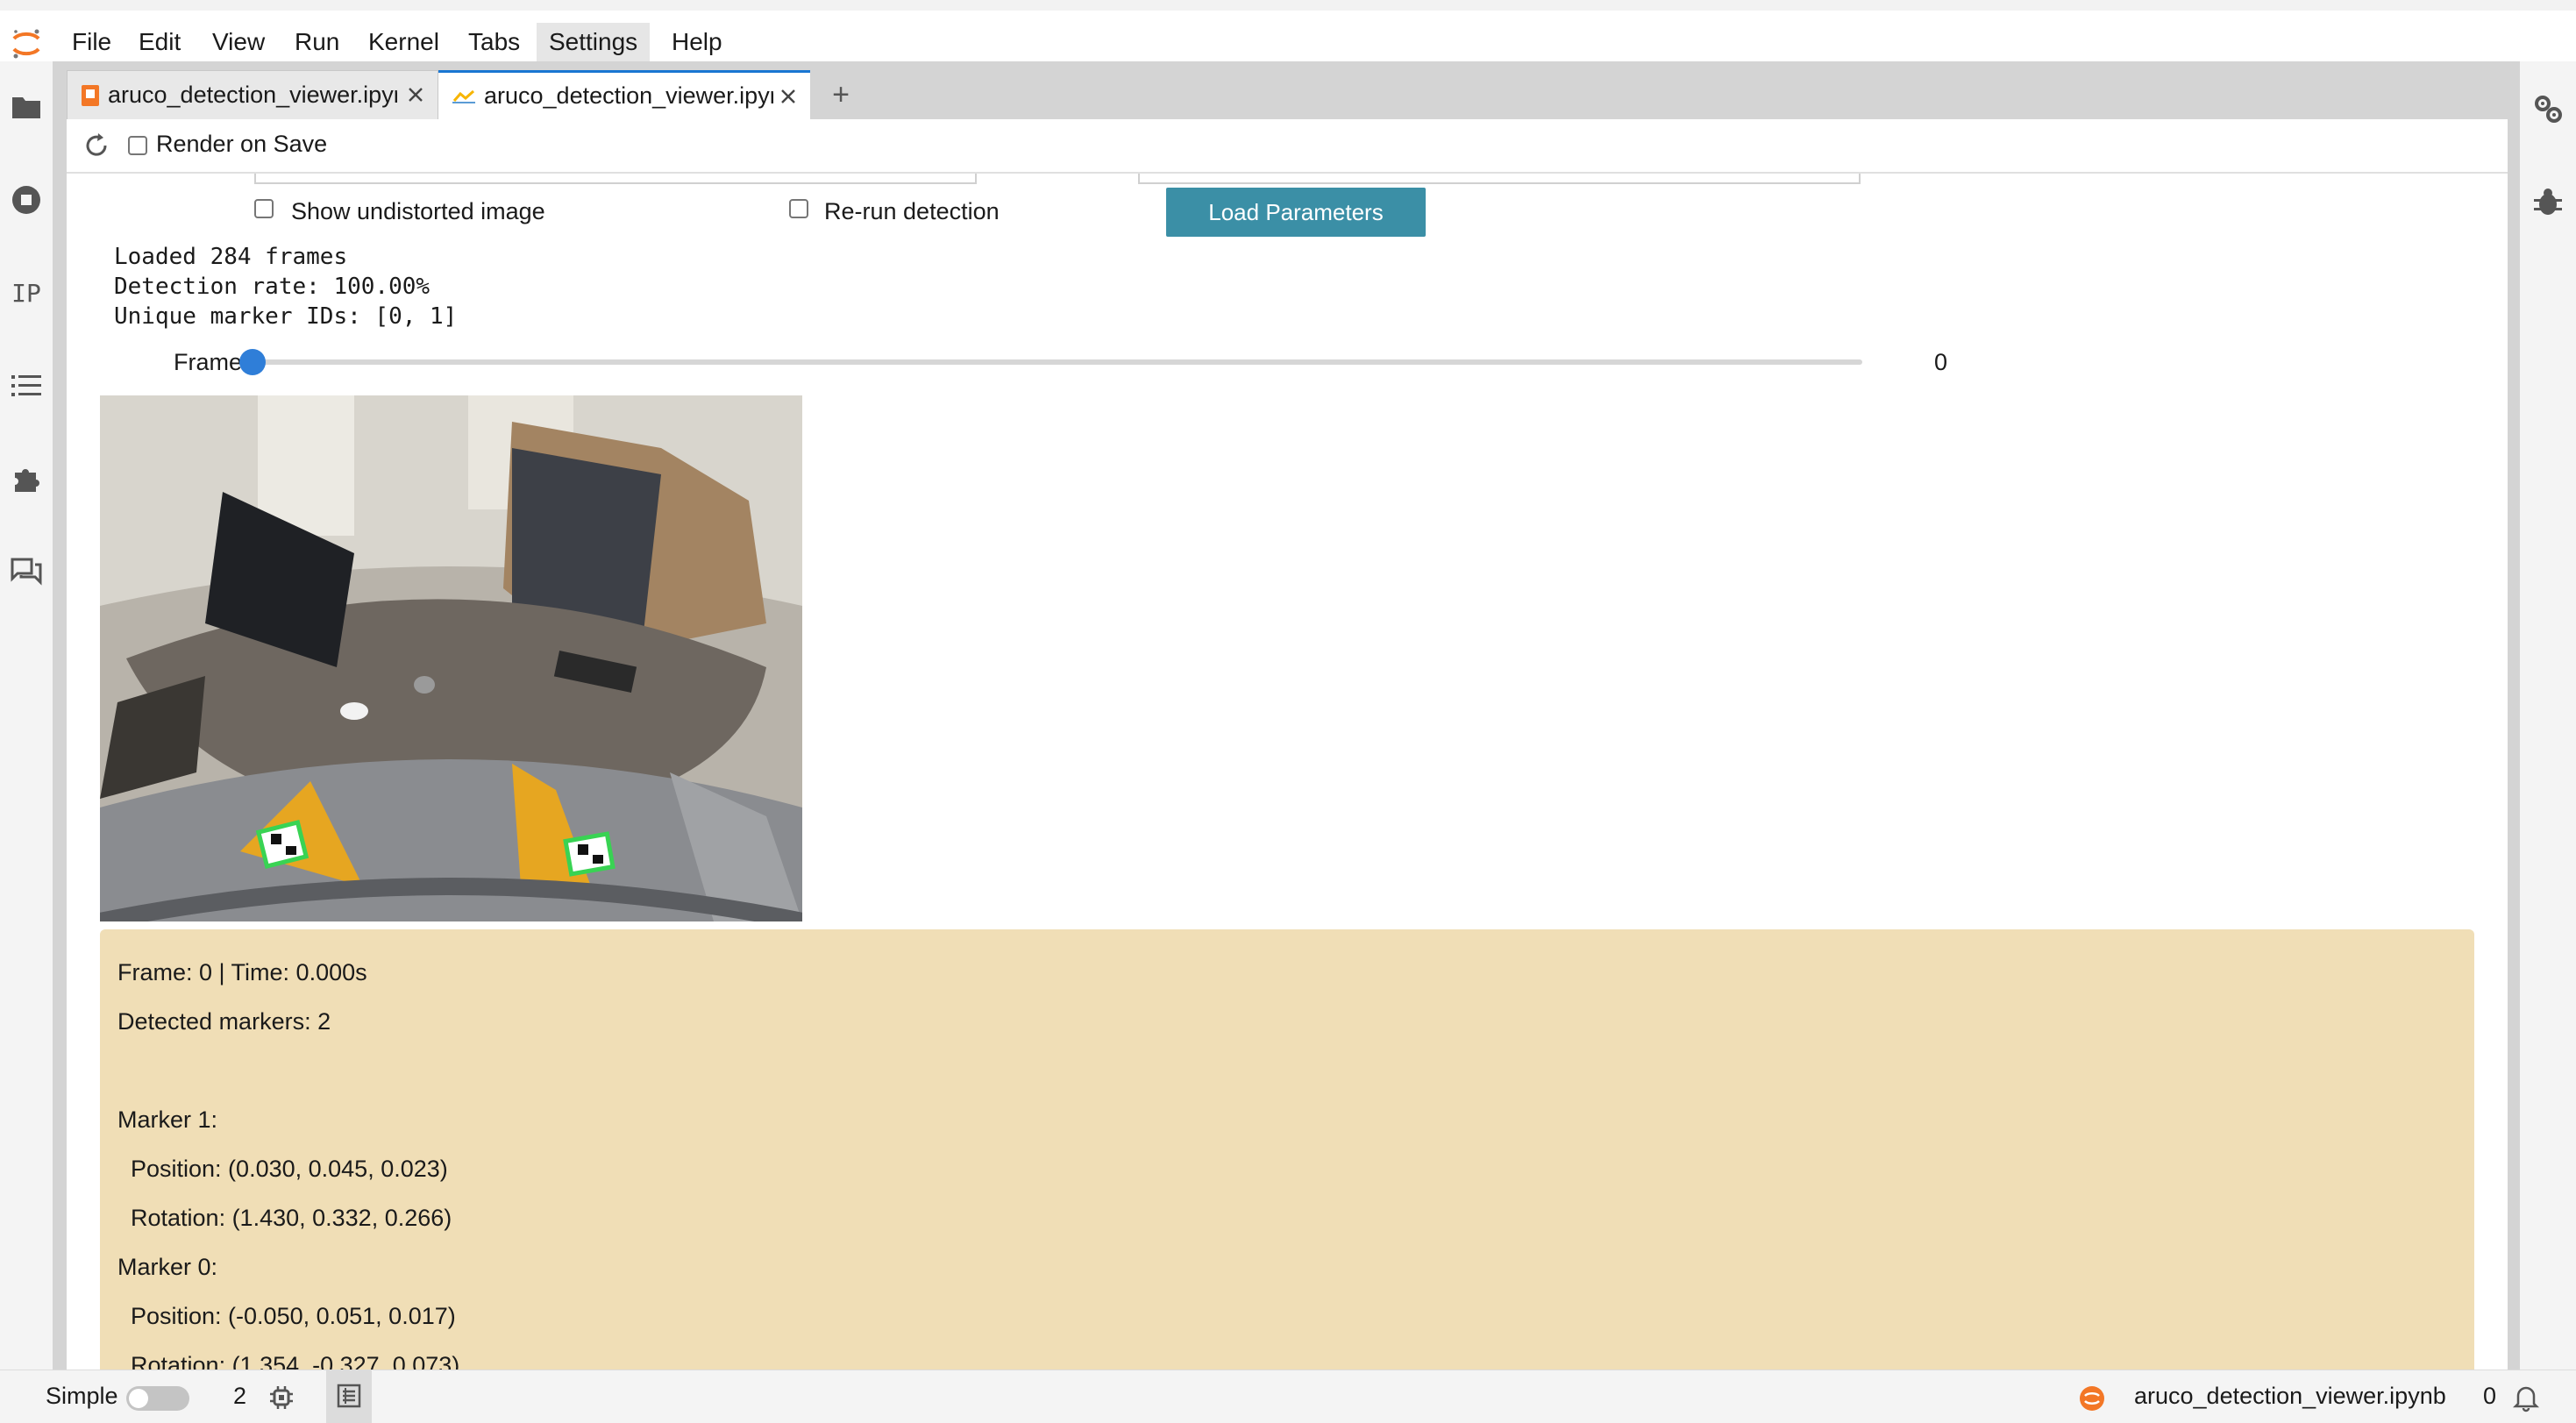 The height and width of the screenshot is (1423, 2576). What do you see at coordinates (264, 208) in the screenshot?
I see `show-undistorted-checkbox` at bounding box center [264, 208].